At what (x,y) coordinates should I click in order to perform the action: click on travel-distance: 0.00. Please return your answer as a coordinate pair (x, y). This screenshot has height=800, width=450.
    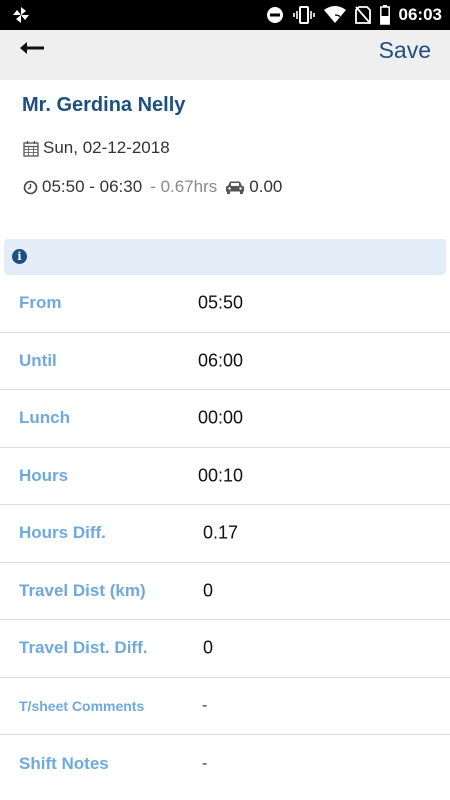
    Looking at the image, I should click on (266, 186).